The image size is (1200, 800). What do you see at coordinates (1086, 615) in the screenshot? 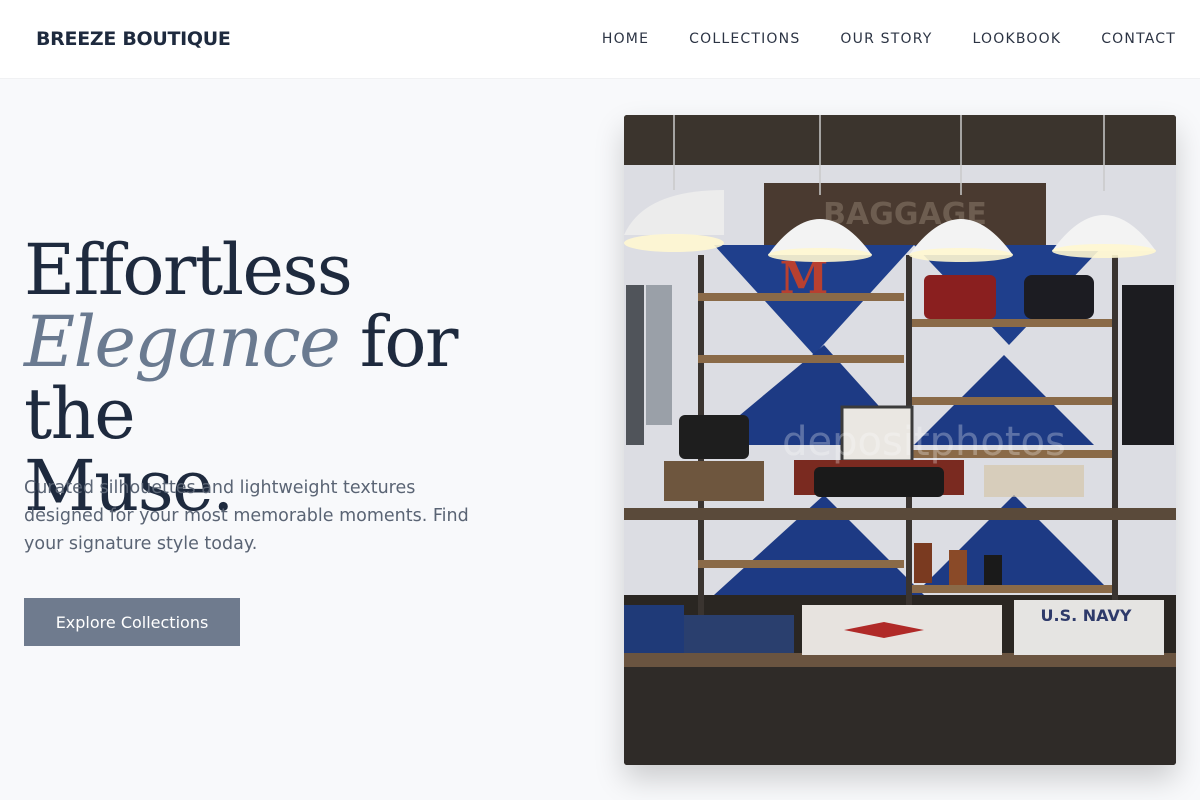
I see `navy-shirt-text: U.S. NAVY` at bounding box center [1086, 615].